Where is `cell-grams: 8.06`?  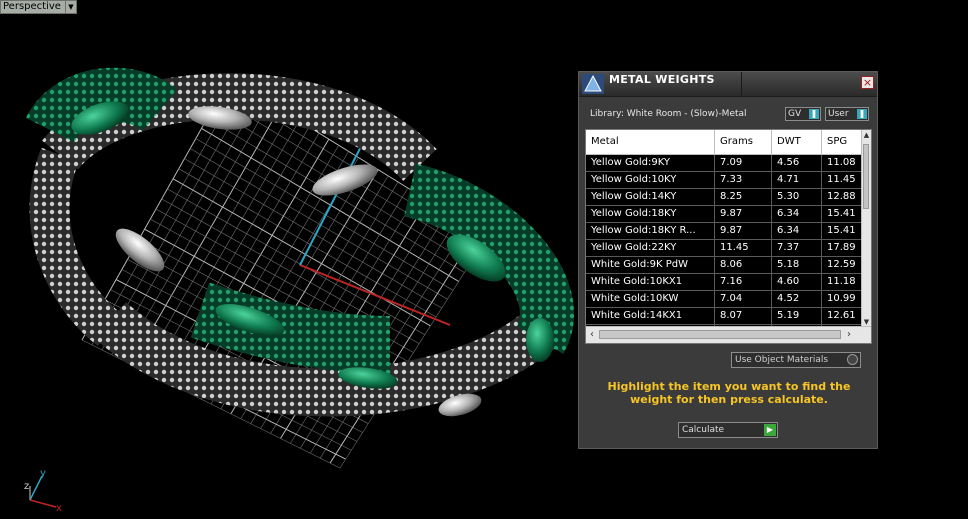
cell-grams: 8.06 is located at coordinates (743, 265).